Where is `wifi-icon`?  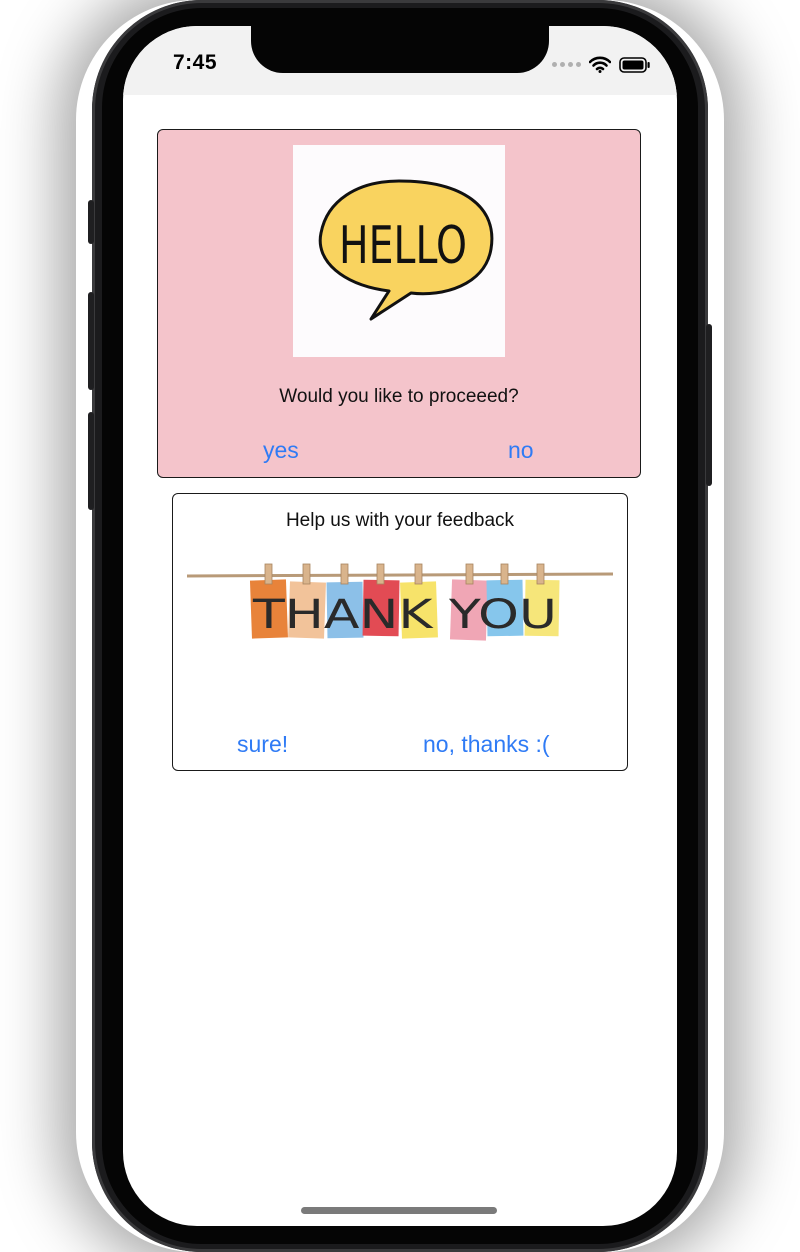
wifi-icon is located at coordinates (600, 64).